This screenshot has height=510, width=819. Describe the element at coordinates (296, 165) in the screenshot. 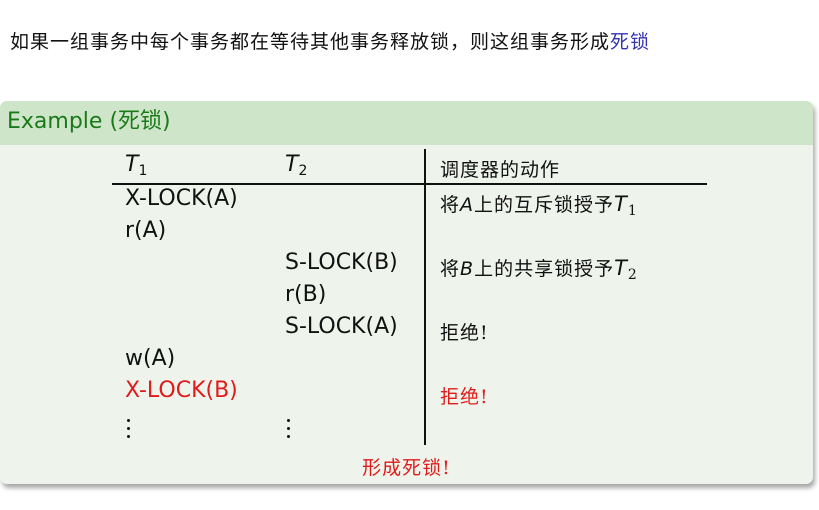

I see `header-t2: T2` at that location.